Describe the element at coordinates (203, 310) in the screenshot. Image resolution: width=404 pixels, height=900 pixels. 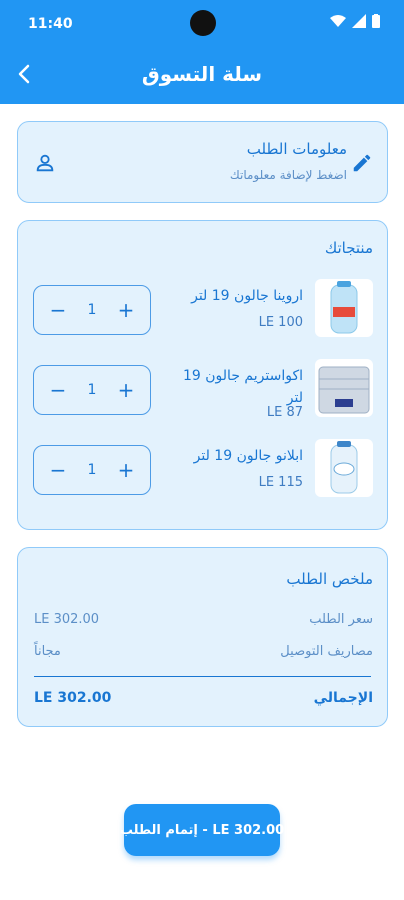
I see `product-item: اروينا جالون 19 لتر LE 100 − 1 +` at that location.